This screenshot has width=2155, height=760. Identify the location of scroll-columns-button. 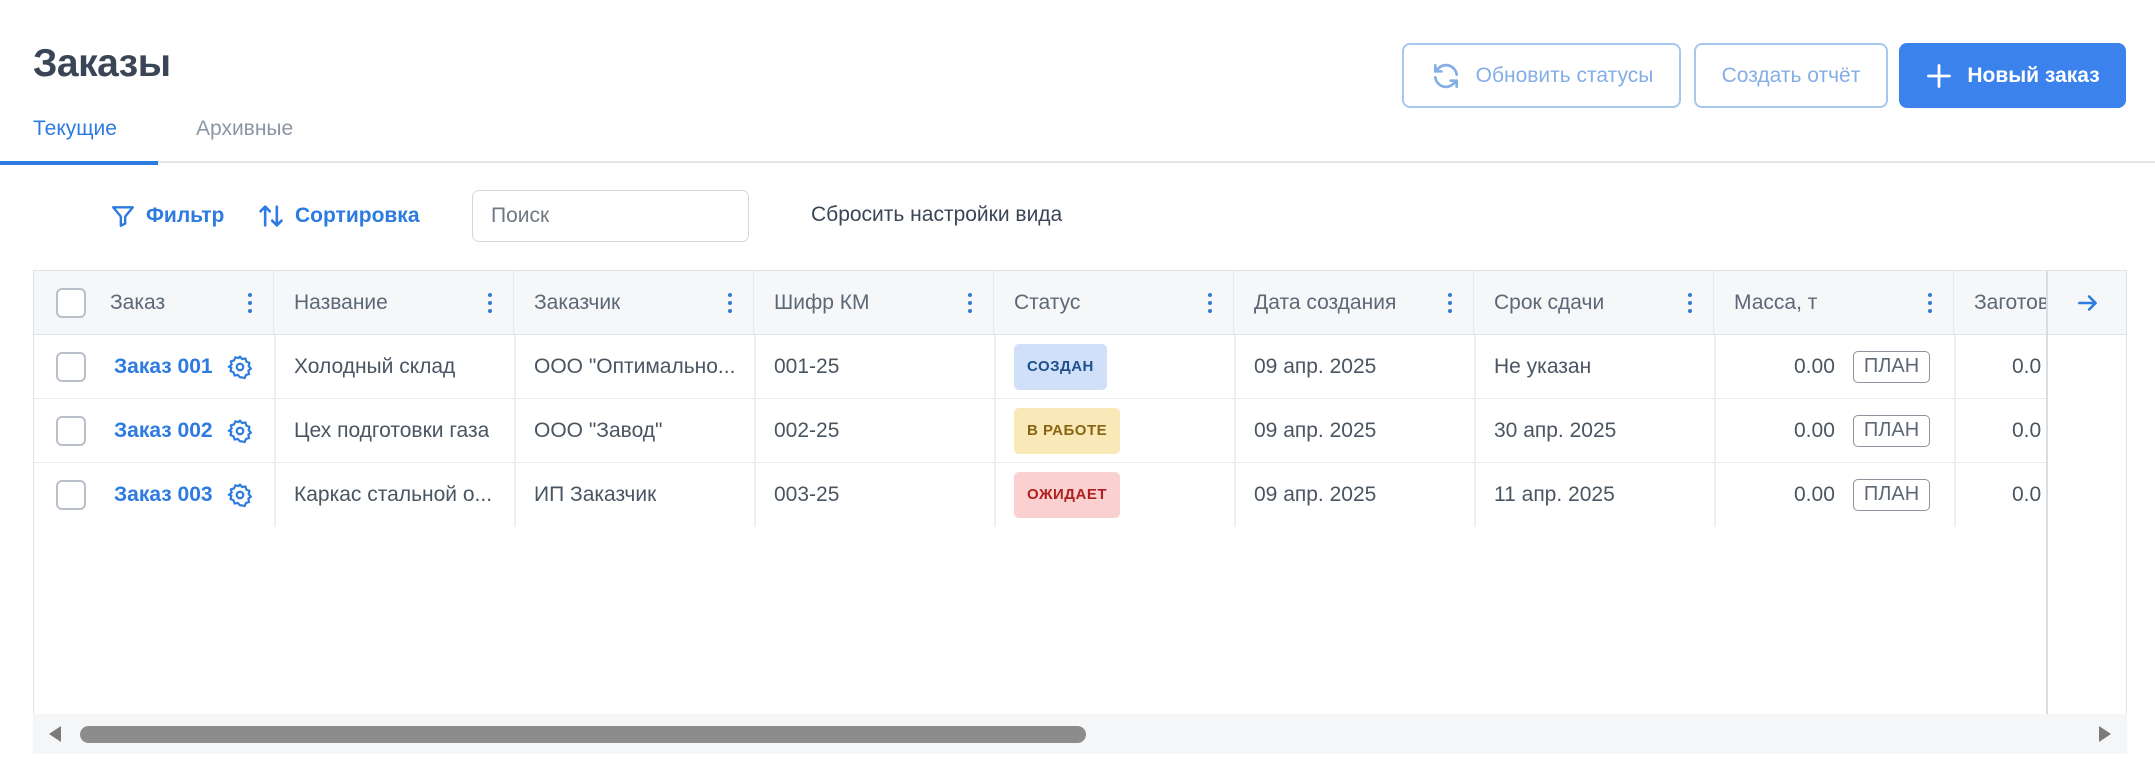
(2087, 303).